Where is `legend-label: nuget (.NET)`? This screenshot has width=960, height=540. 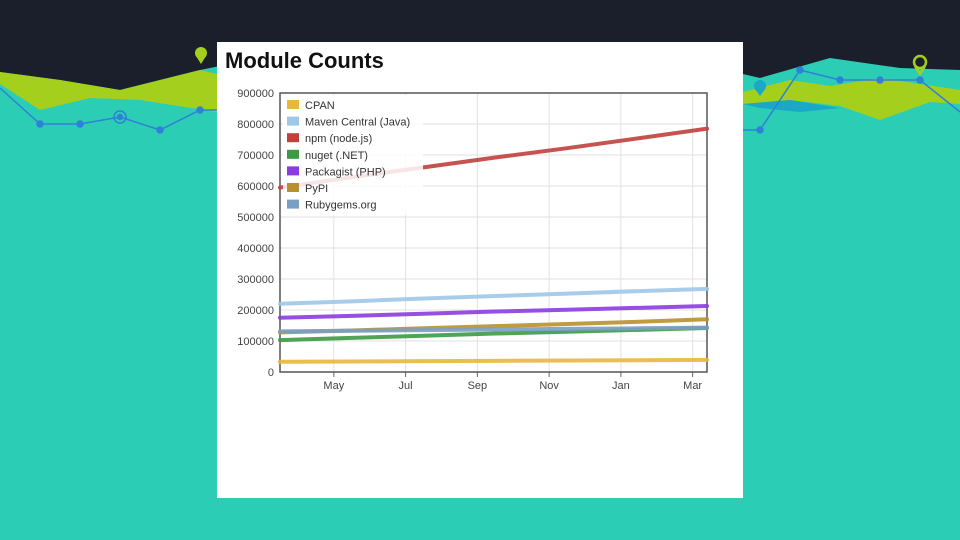 legend-label: nuget (.NET) is located at coordinates (336, 156).